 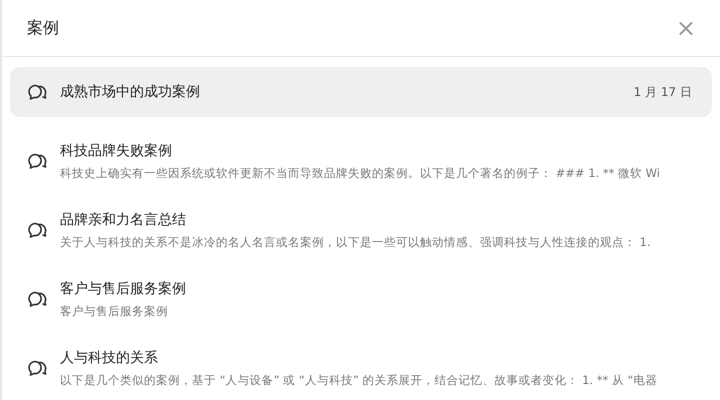 I want to click on chat-title: 客户与售后服务案例, so click(x=123, y=289).